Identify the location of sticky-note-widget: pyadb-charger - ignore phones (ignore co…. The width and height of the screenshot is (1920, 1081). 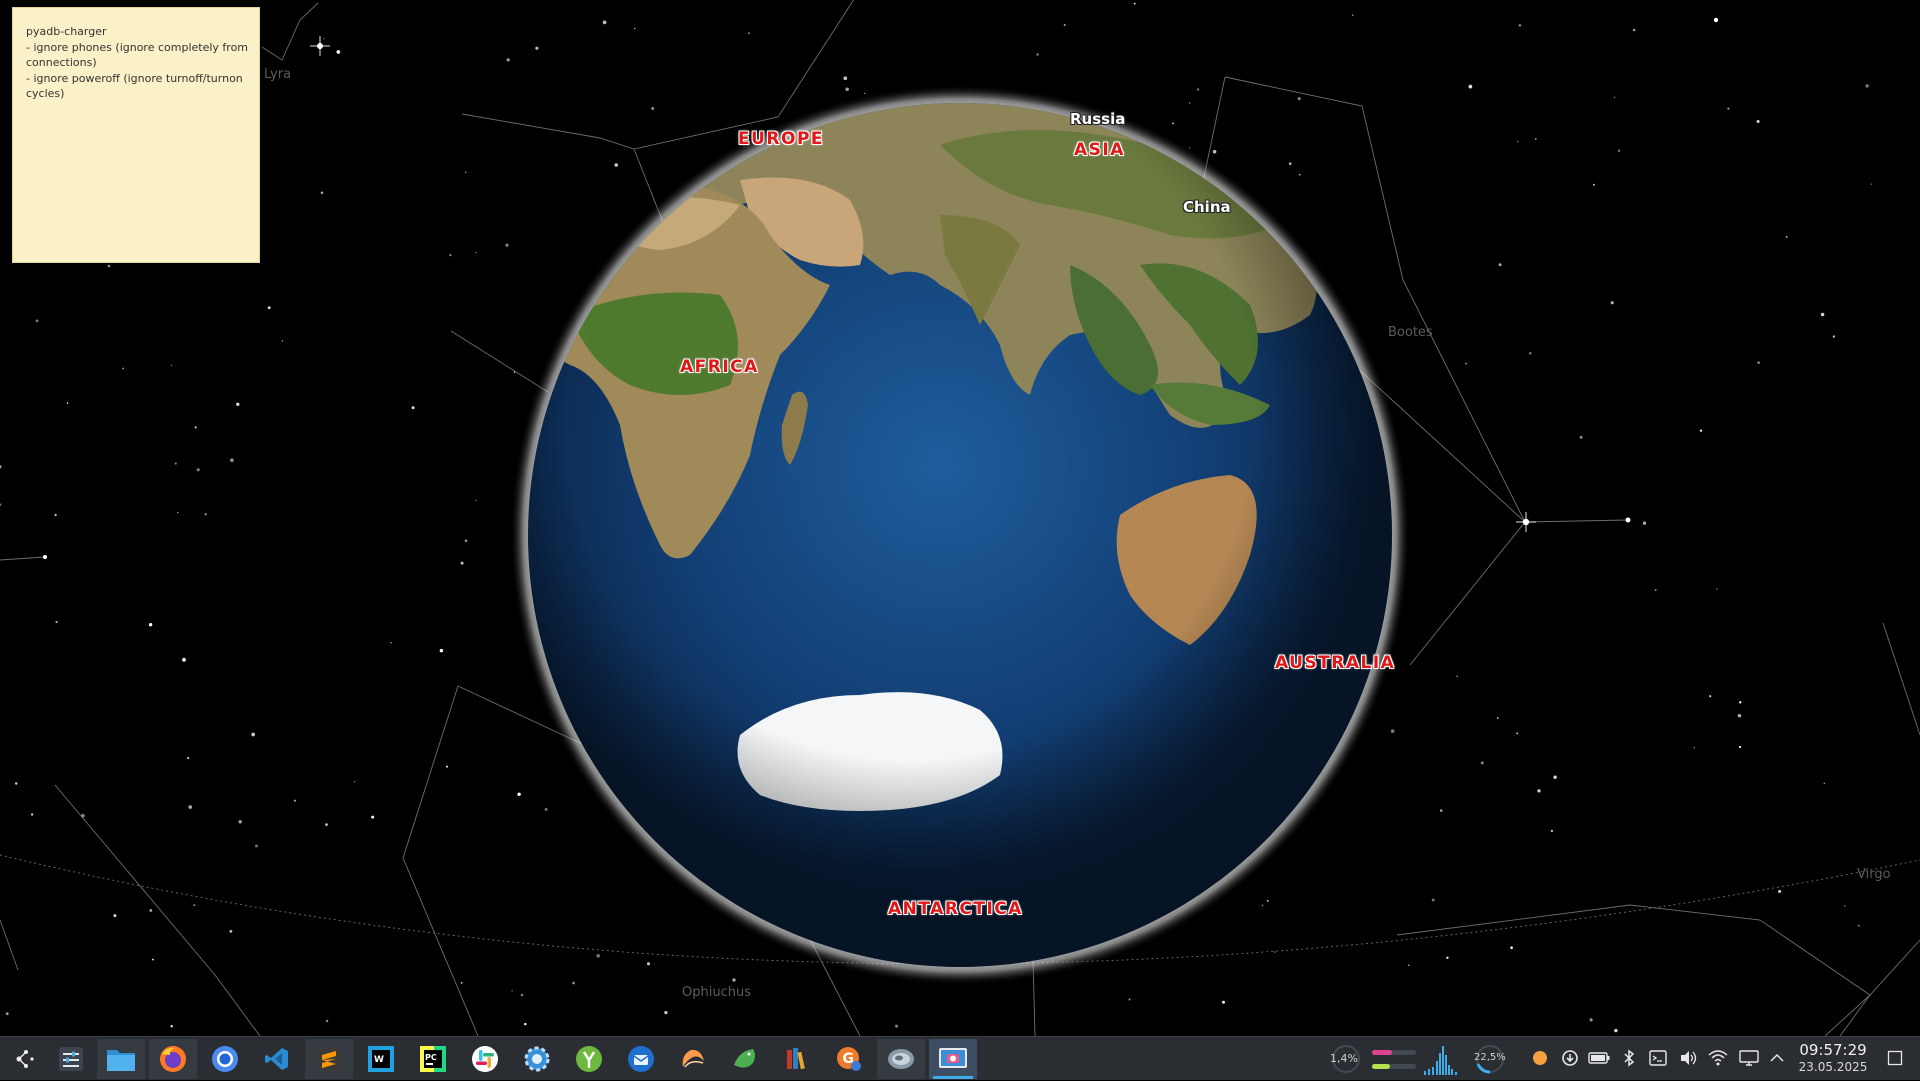
(136, 135).